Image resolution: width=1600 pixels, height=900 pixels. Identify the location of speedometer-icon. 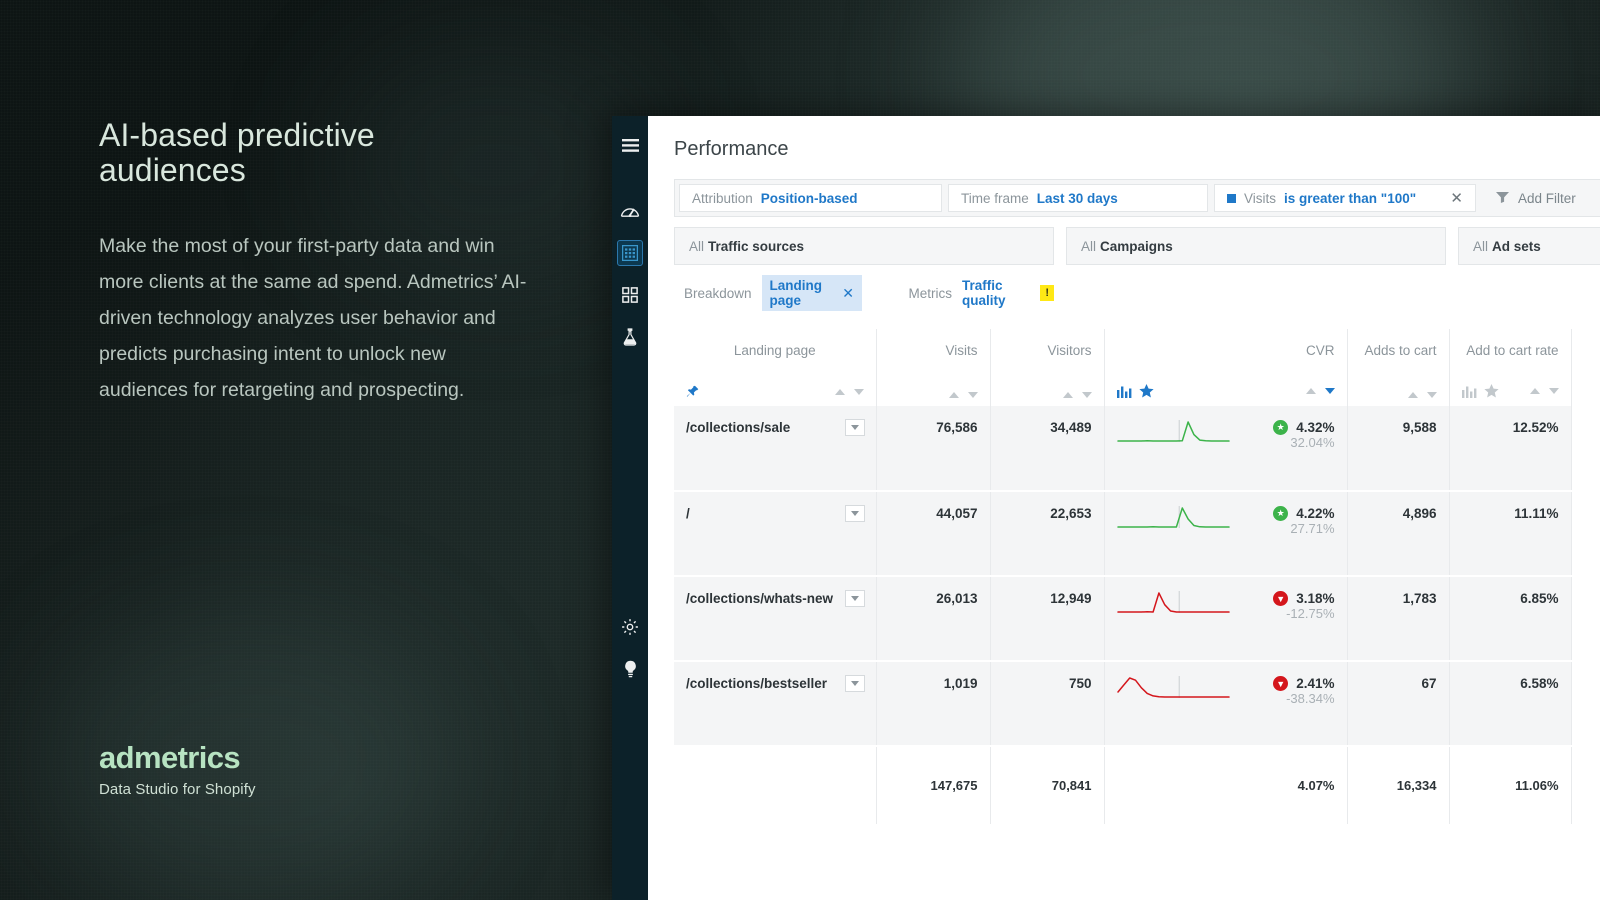
(630, 211).